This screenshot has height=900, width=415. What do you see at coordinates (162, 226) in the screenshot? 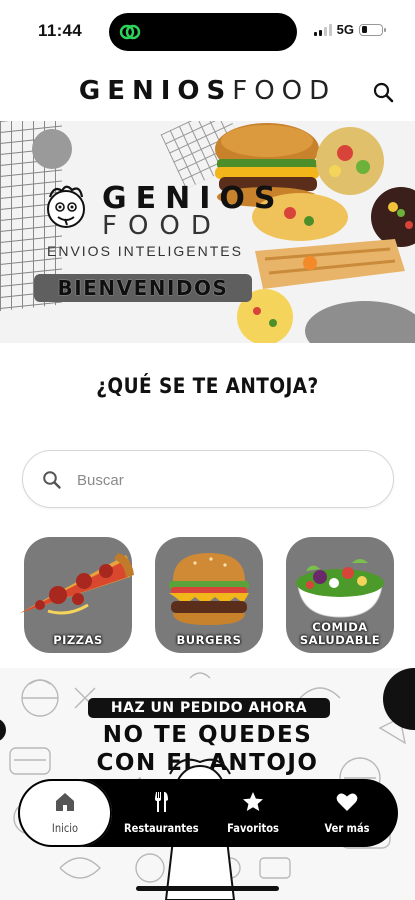
I see `hero-title-secondary: FOOD` at bounding box center [162, 226].